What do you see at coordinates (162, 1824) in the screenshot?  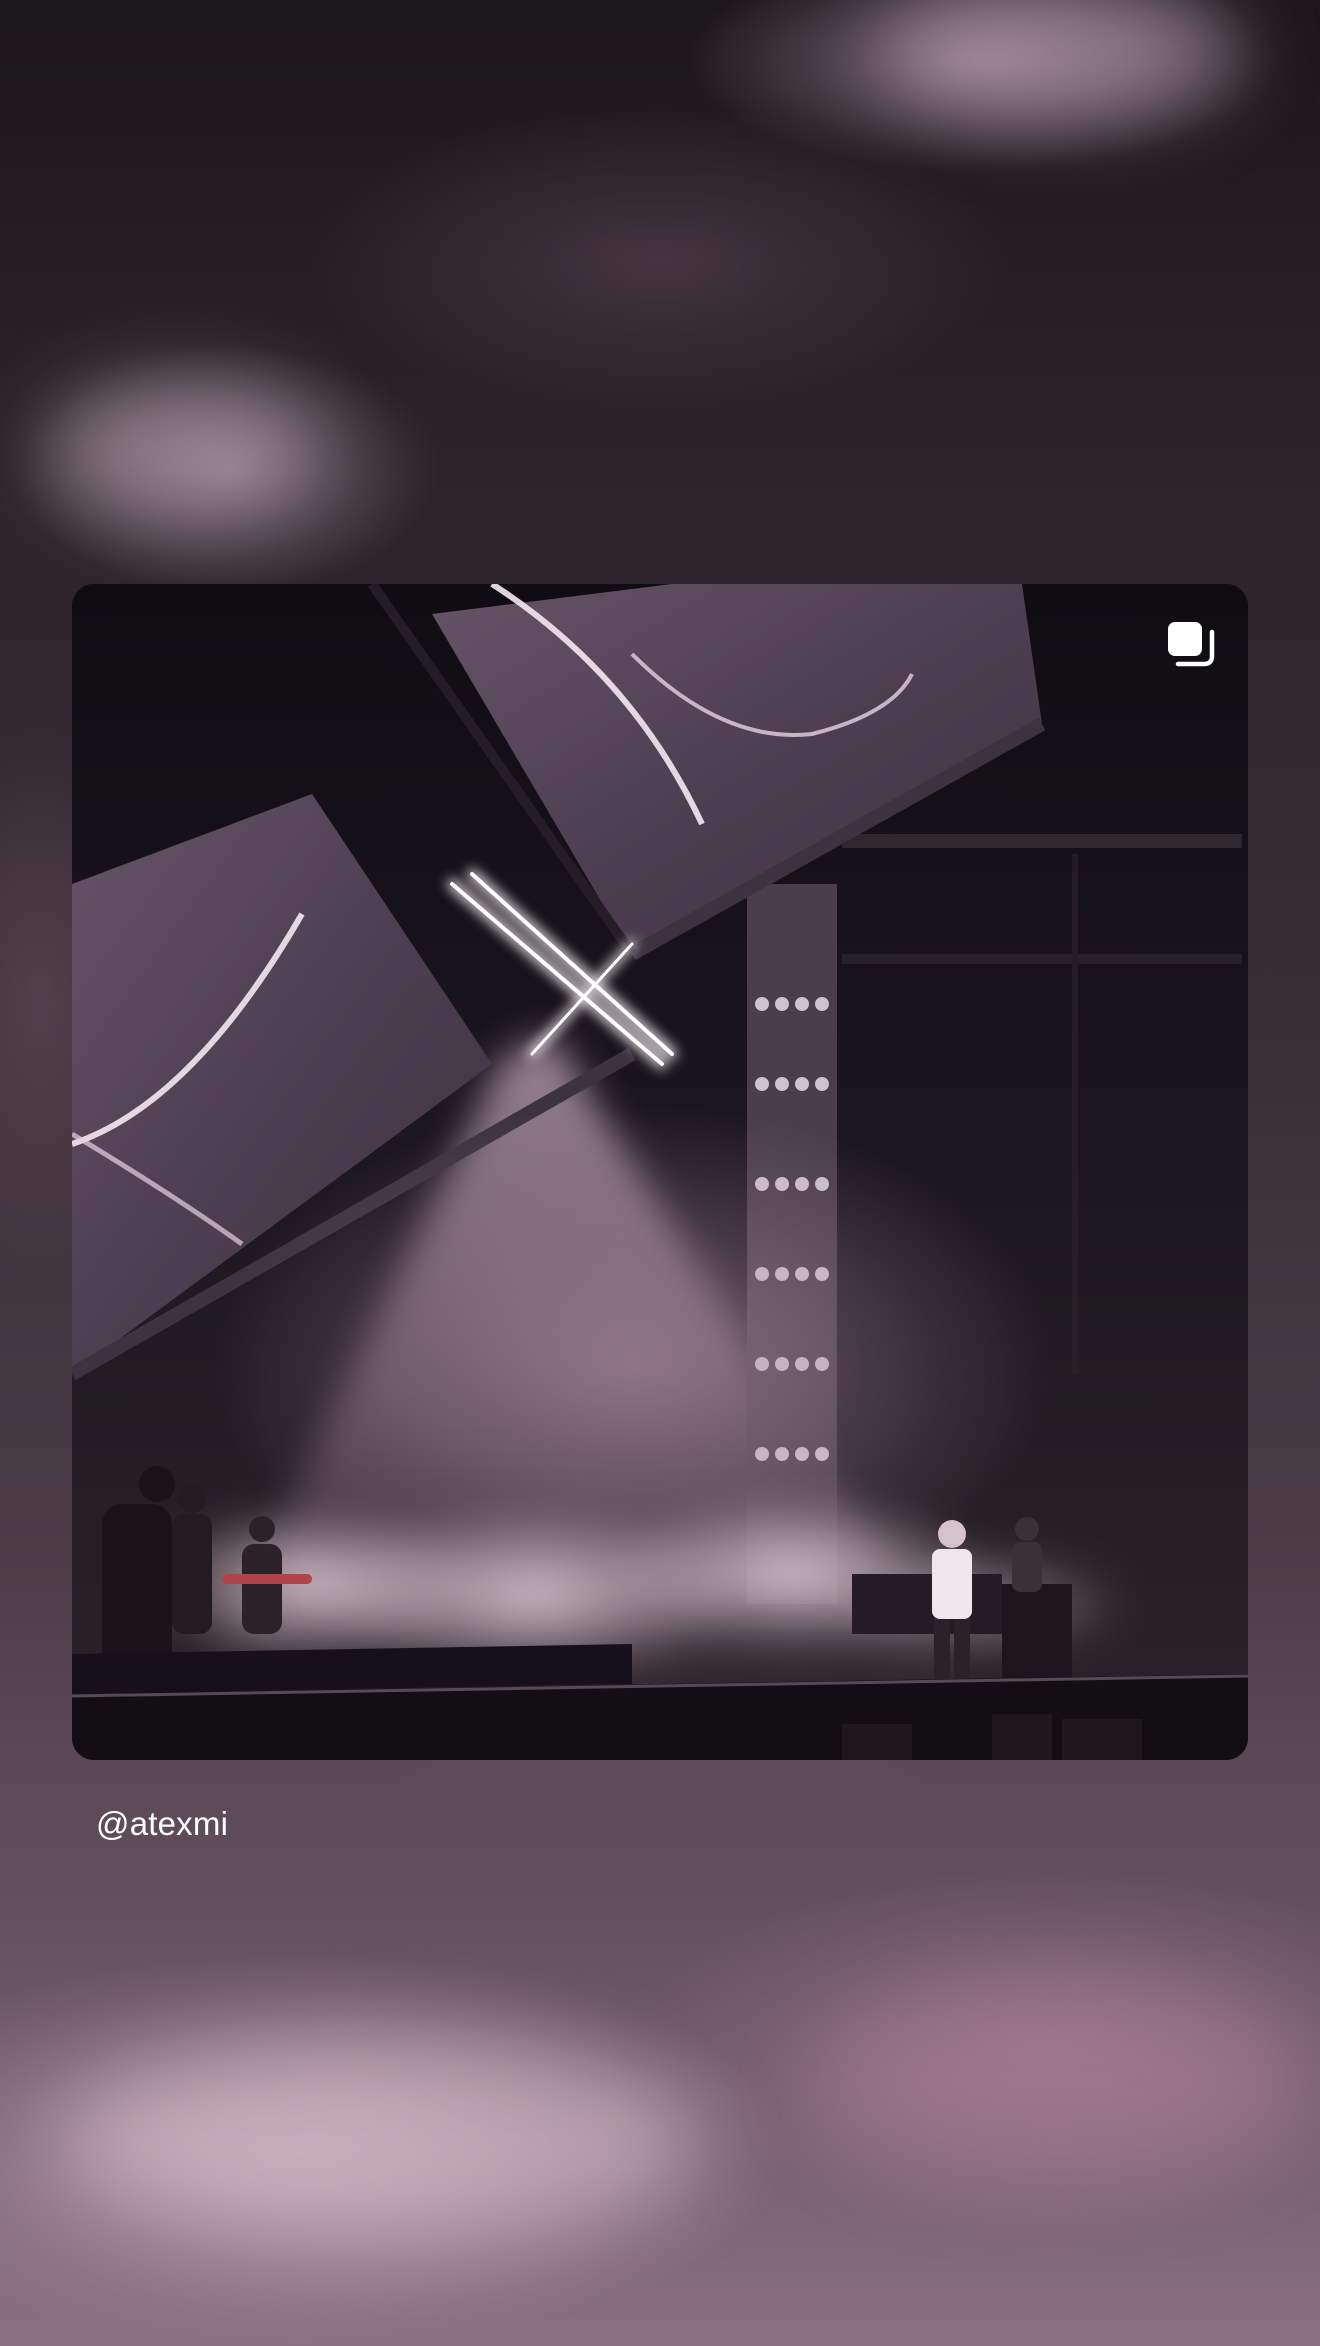 I see `story-username: @atexmi` at bounding box center [162, 1824].